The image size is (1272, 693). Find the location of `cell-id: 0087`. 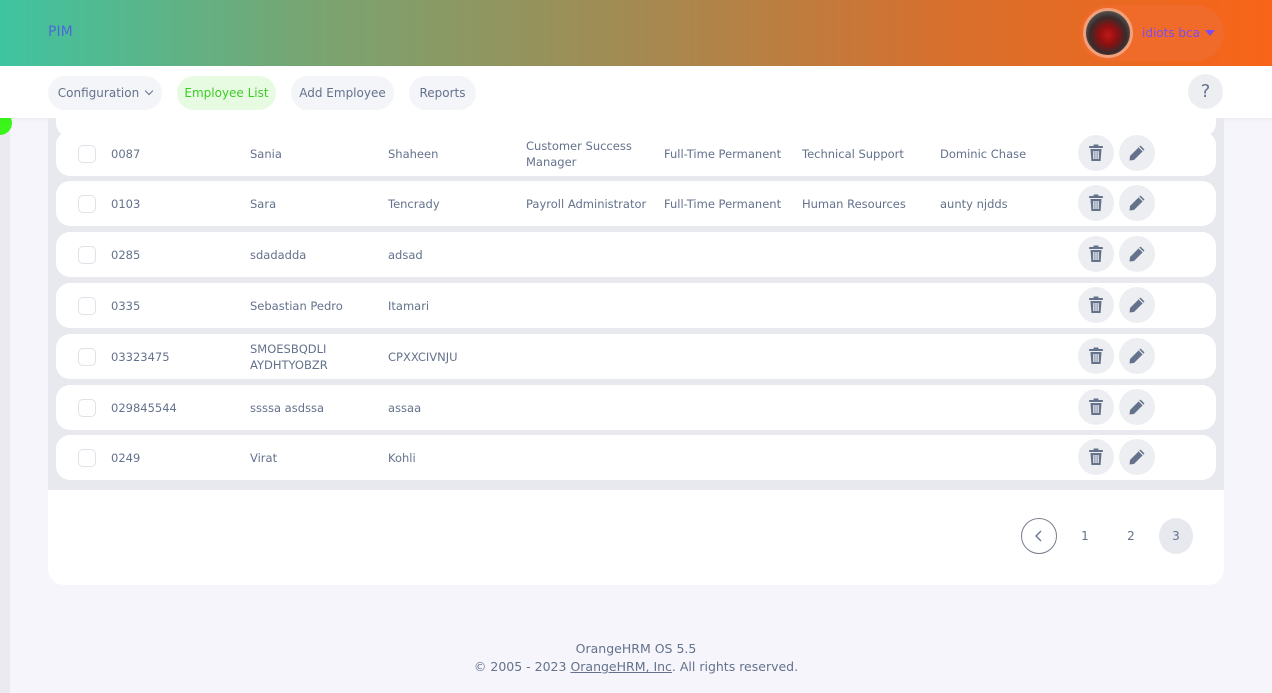

cell-id: 0087 is located at coordinates (126, 153).